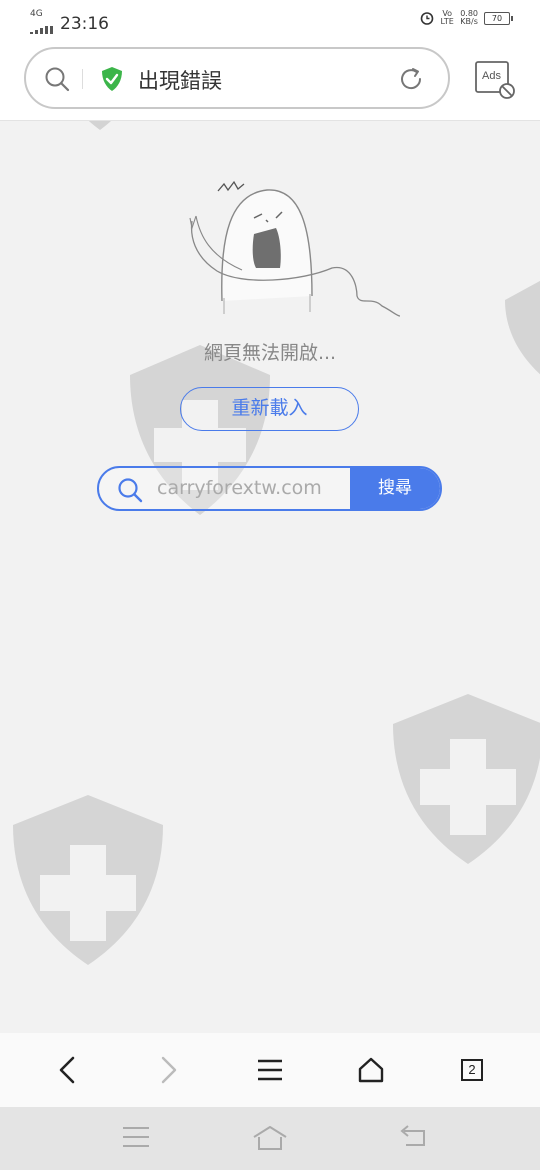 The height and width of the screenshot is (1170, 540). I want to click on tabs-icon: 2, so click(472, 1070).